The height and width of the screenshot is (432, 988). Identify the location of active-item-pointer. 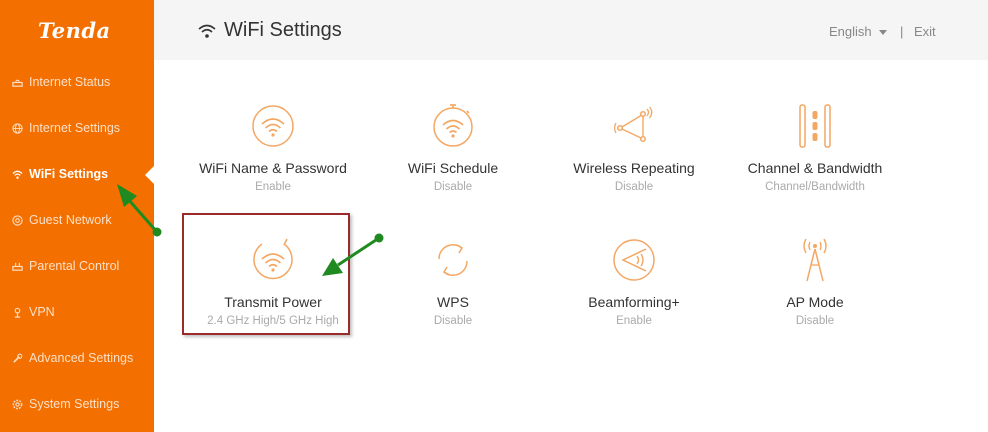
(149, 175).